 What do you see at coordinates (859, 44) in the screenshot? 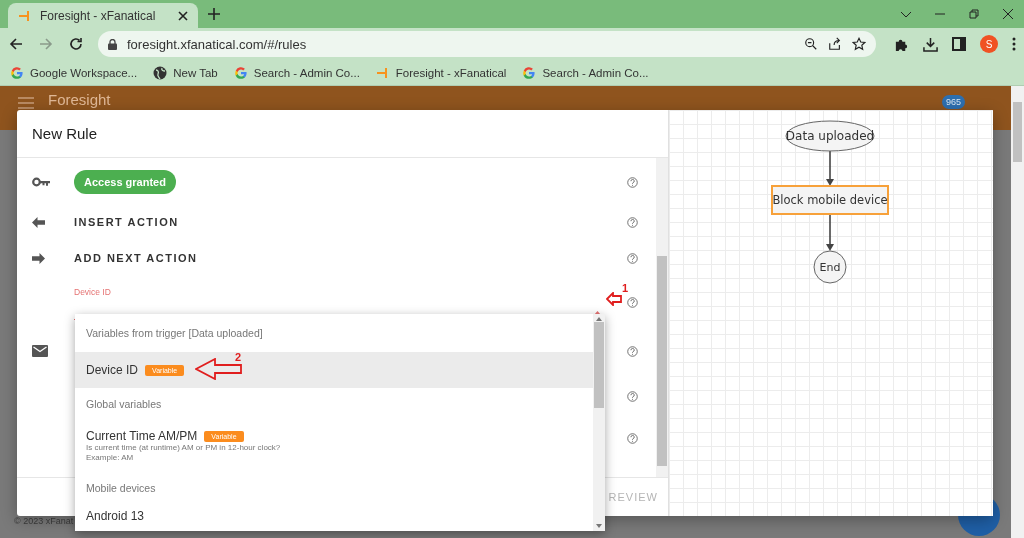
I see `star-icon` at bounding box center [859, 44].